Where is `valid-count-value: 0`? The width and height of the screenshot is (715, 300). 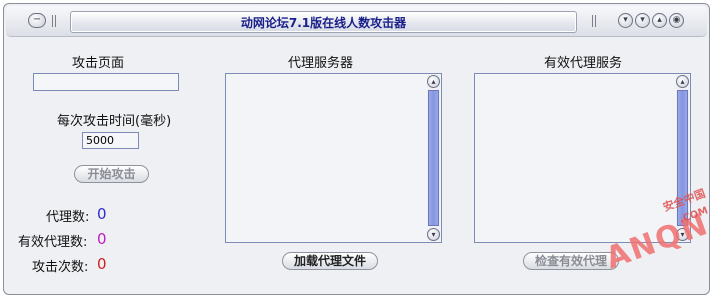
valid-count-value: 0 is located at coordinates (102, 239).